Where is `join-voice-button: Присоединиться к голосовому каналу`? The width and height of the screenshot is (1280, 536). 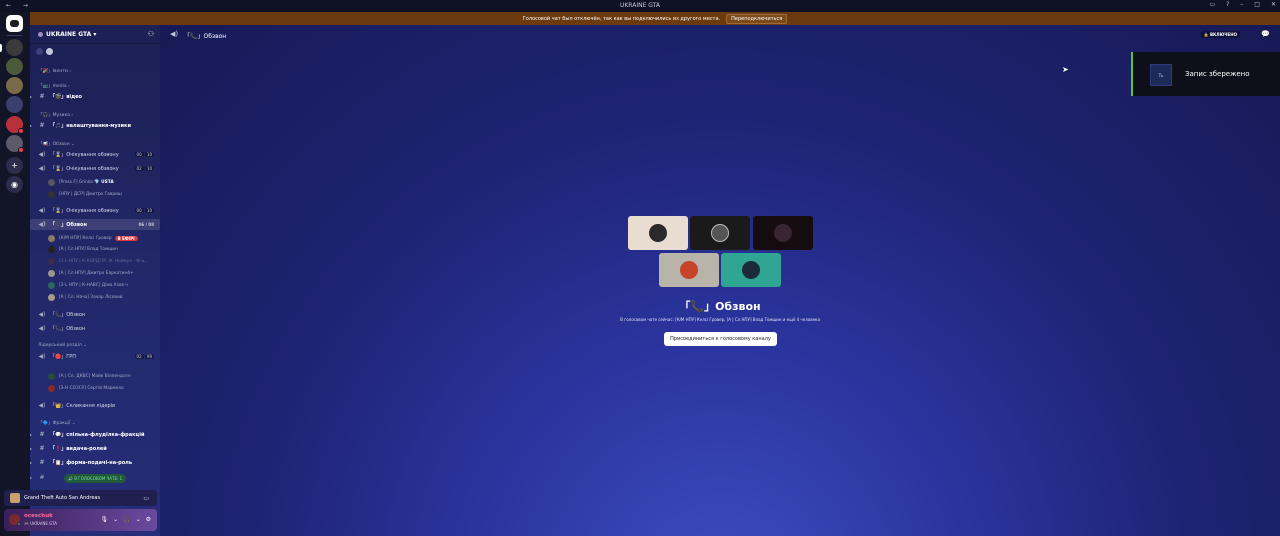 join-voice-button: Присоединиться к голосовому каналу is located at coordinates (720, 339).